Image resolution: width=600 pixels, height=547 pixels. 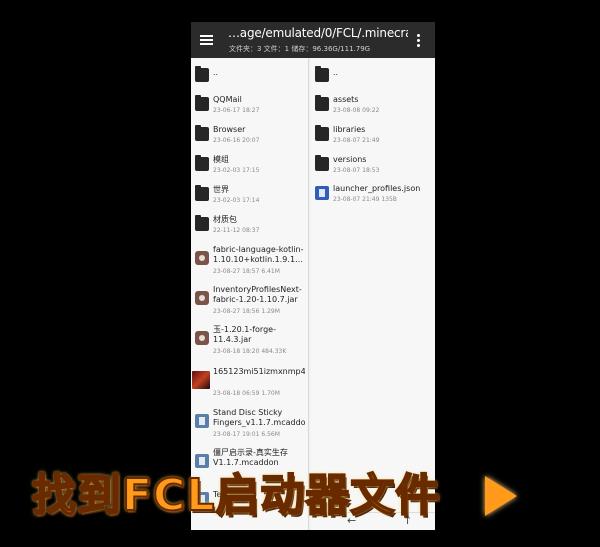 What do you see at coordinates (250, 457) in the screenshot?
I see `file-name: 僵尸启示录-真实生存V1.1.7.mcaddon` at bounding box center [250, 457].